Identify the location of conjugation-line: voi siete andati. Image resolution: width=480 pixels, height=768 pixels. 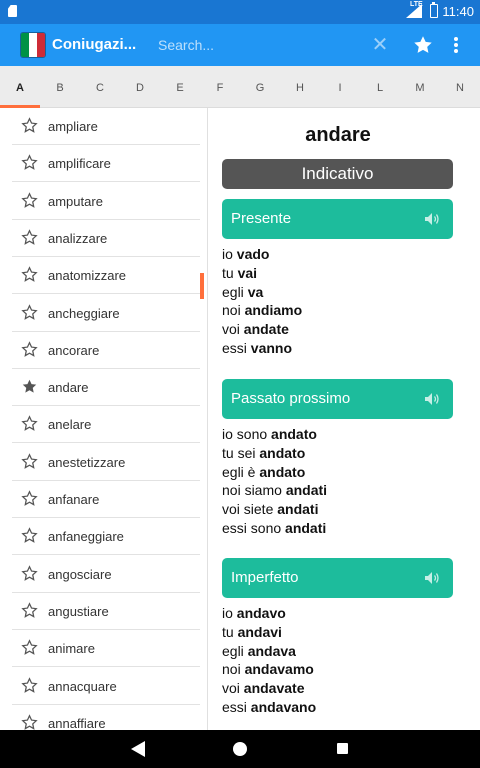
(270, 509).